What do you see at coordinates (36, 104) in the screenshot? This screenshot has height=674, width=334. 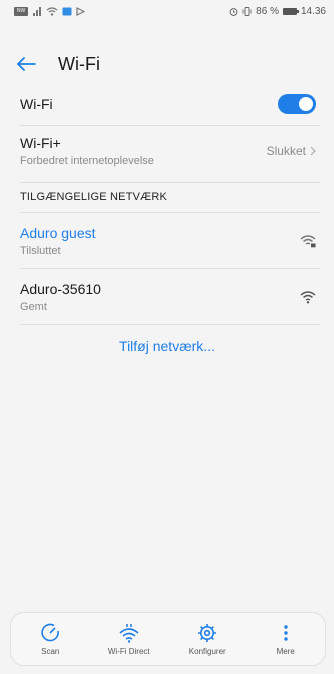 I see `wifi-toggle-label: Wi-Fi` at bounding box center [36, 104].